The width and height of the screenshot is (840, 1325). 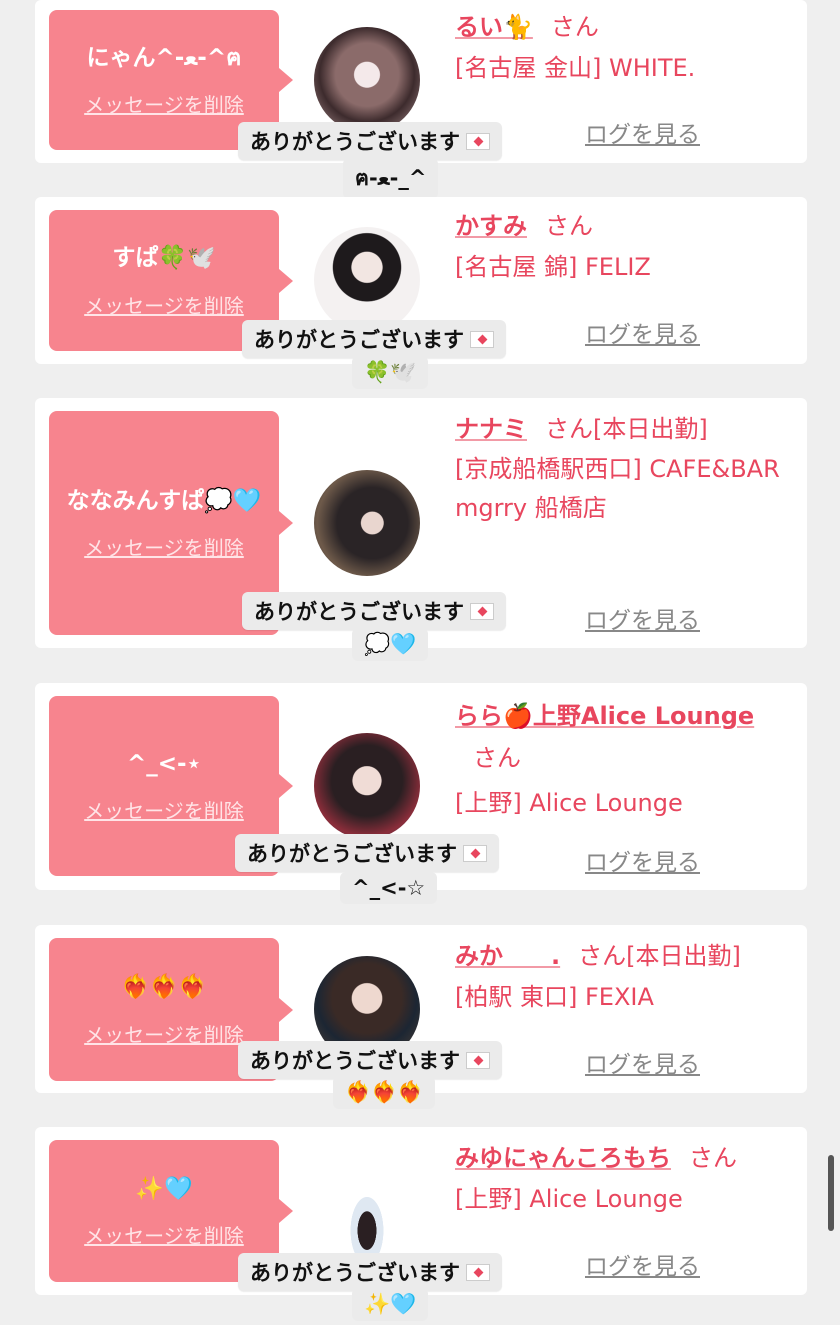 What do you see at coordinates (554, 996) in the screenshot?
I see `shop-label: [柏駅 東口] FEXIA` at bounding box center [554, 996].